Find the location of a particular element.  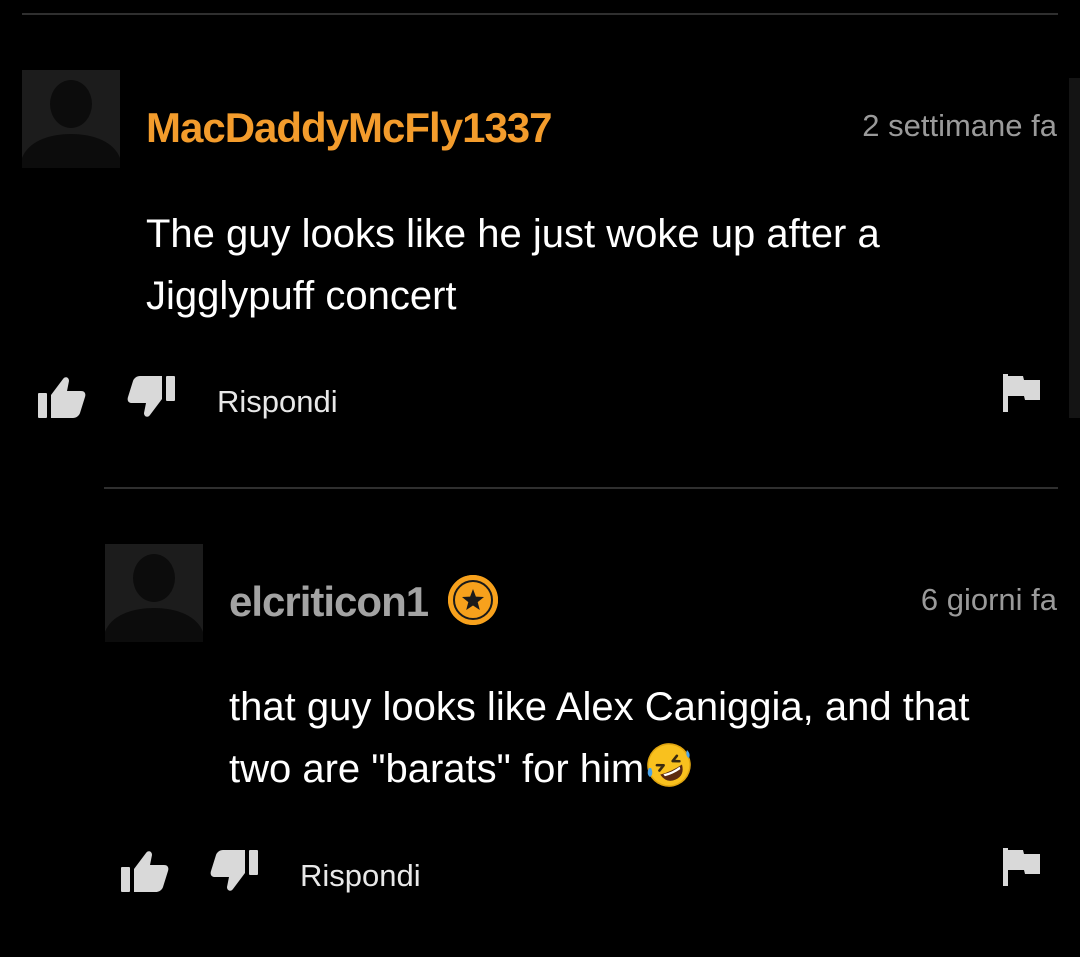

rolling-on-floor-laughing-emoji is located at coordinates (669, 774).